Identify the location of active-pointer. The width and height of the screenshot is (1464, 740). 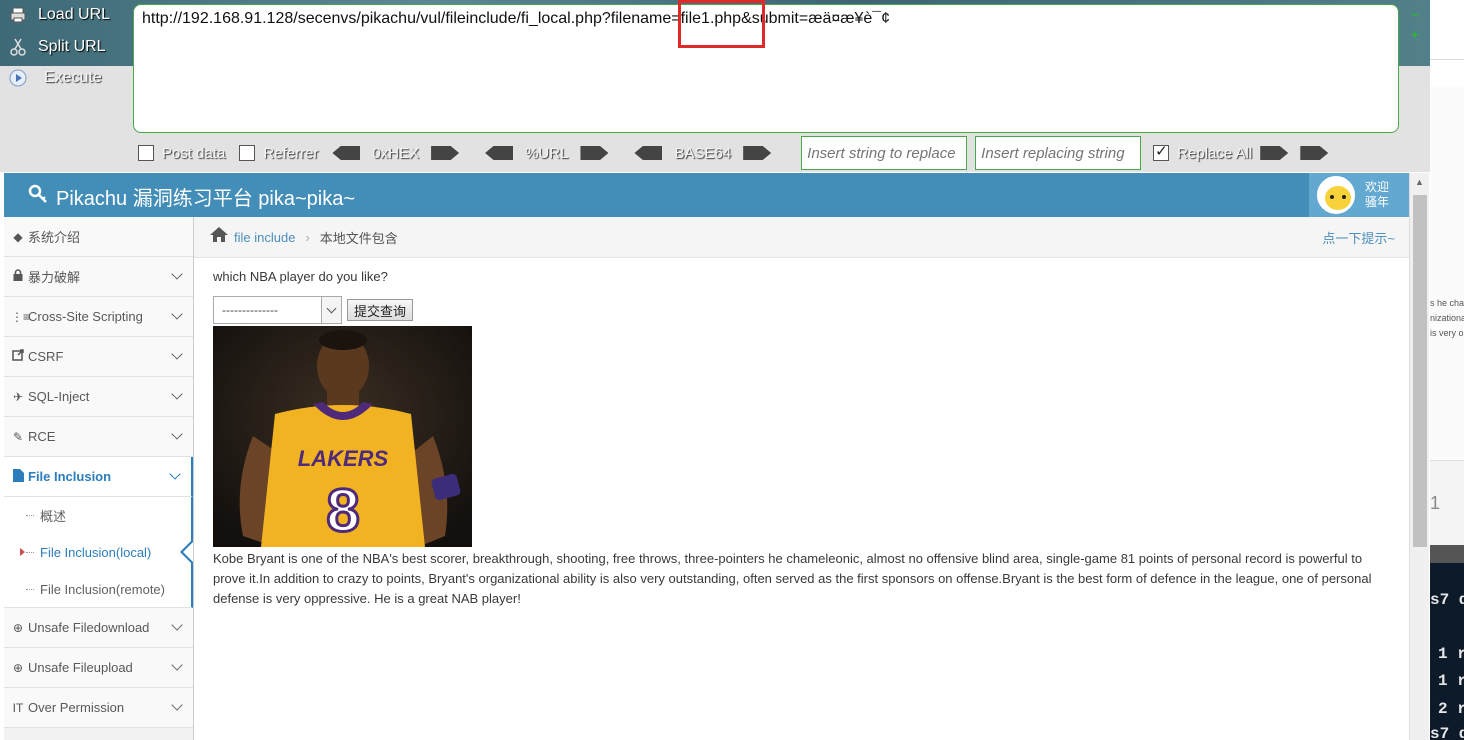
(188, 552).